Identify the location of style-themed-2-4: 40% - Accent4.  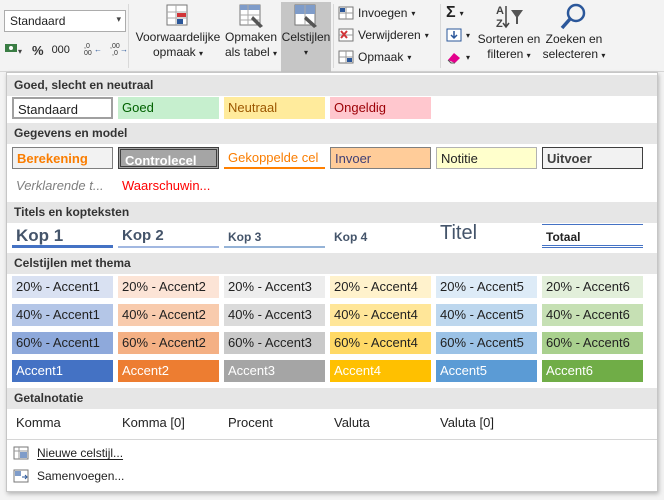
(380, 315).